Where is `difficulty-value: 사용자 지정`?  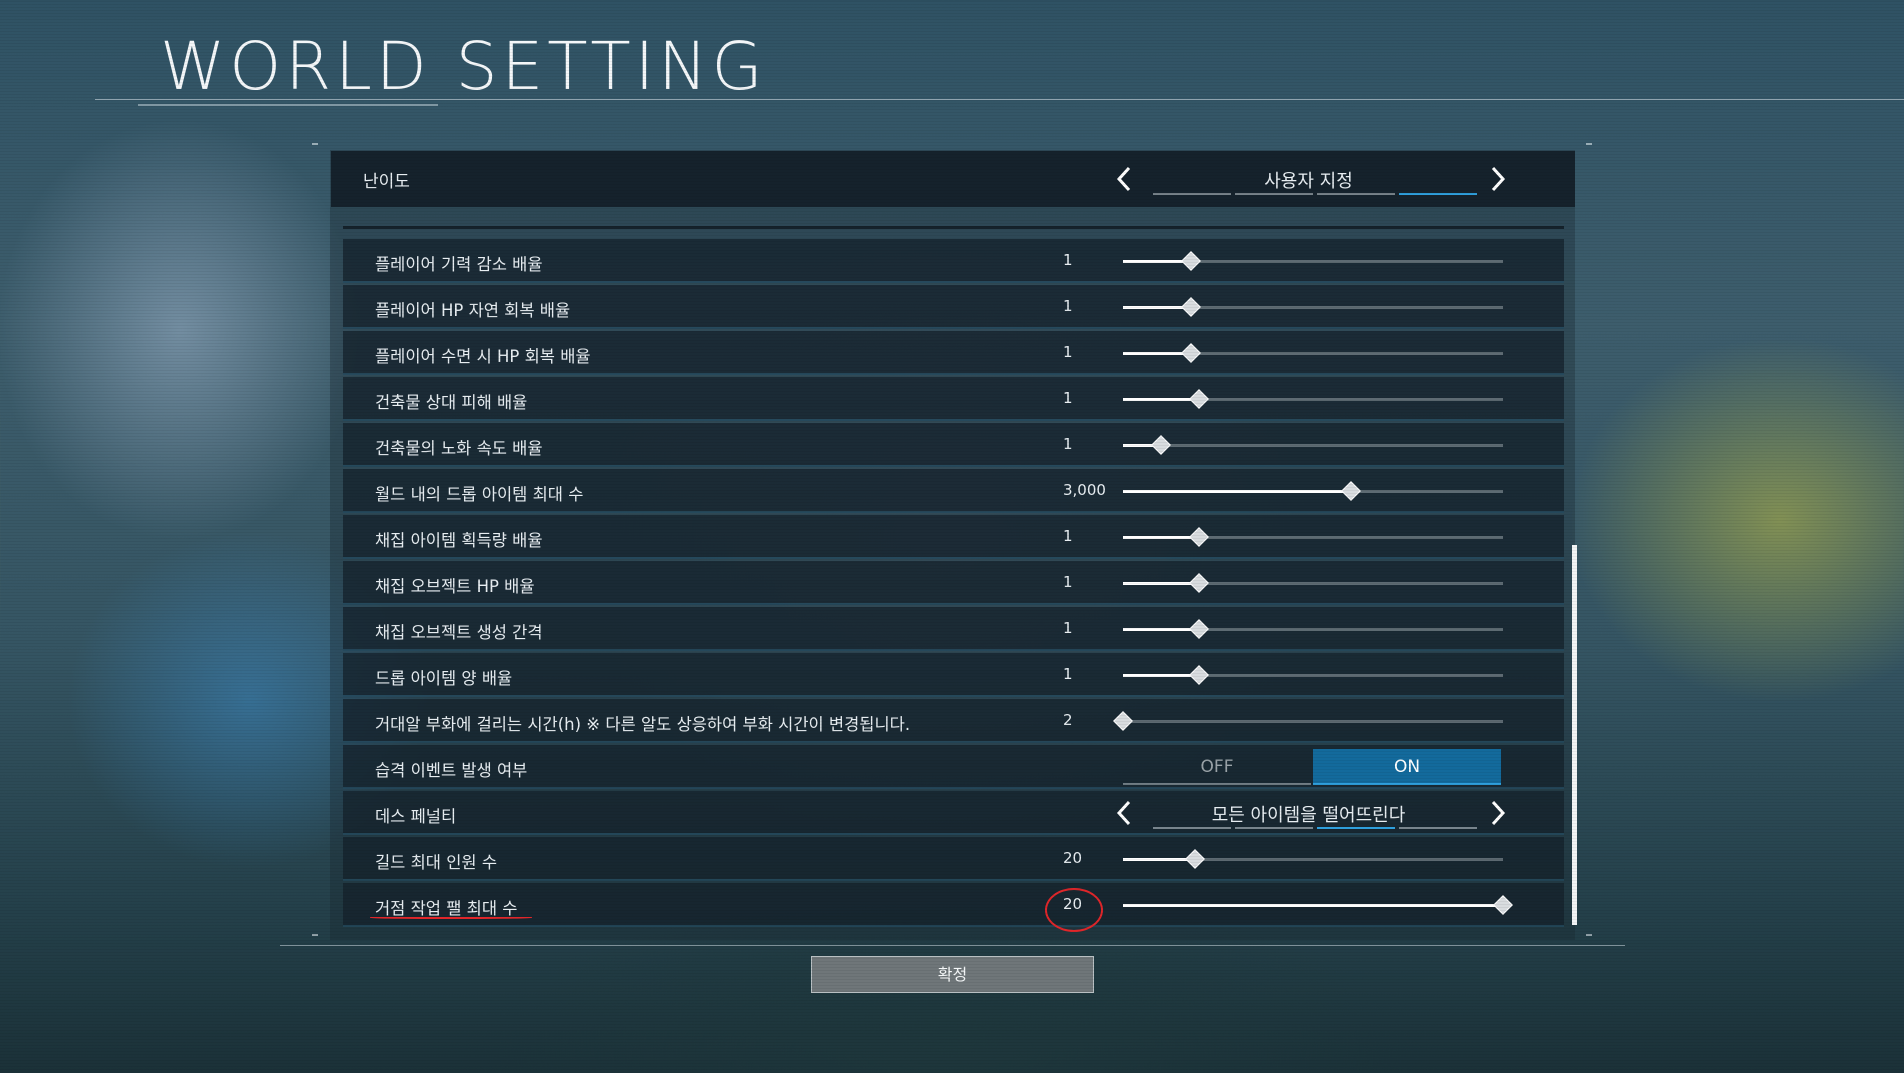
difficulty-value: 사용자 지정 is located at coordinates (1308, 181).